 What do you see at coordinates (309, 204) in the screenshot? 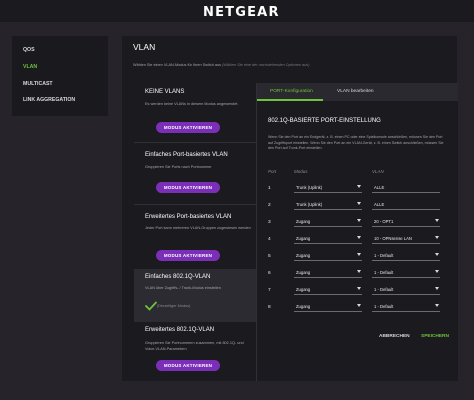
I see `mode-value: Trunk (Uplink)` at bounding box center [309, 204].